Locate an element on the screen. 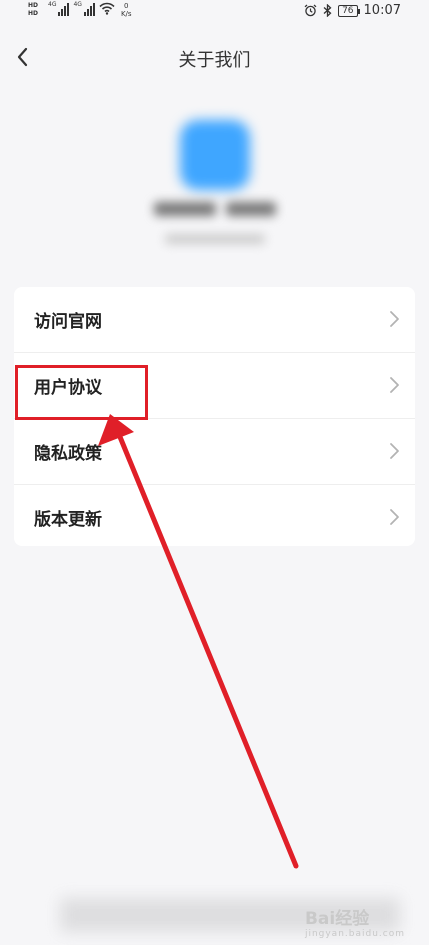 This screenshot has height=945, width=429. watermark-brand: Bai is located at coordinates (320, 919).